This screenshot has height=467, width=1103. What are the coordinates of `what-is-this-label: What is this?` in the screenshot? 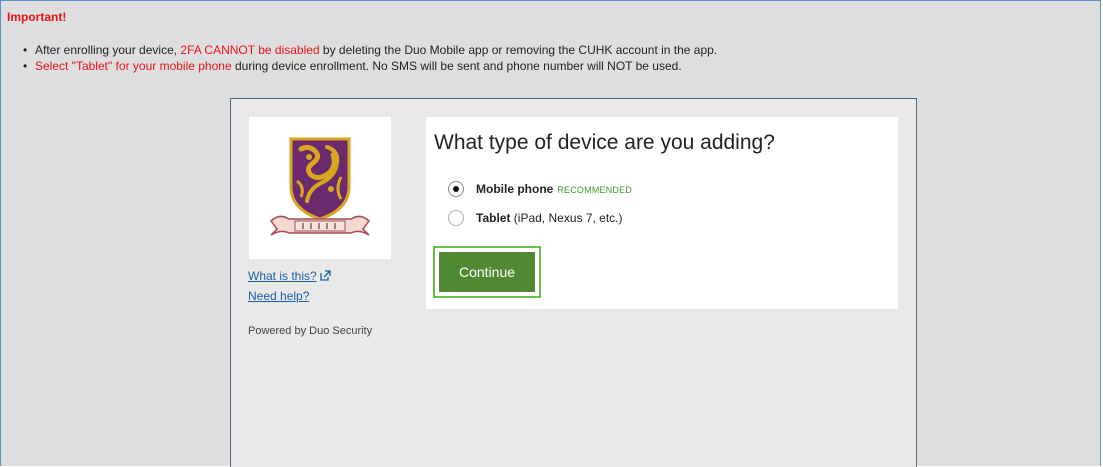 It's located at (282, 276).